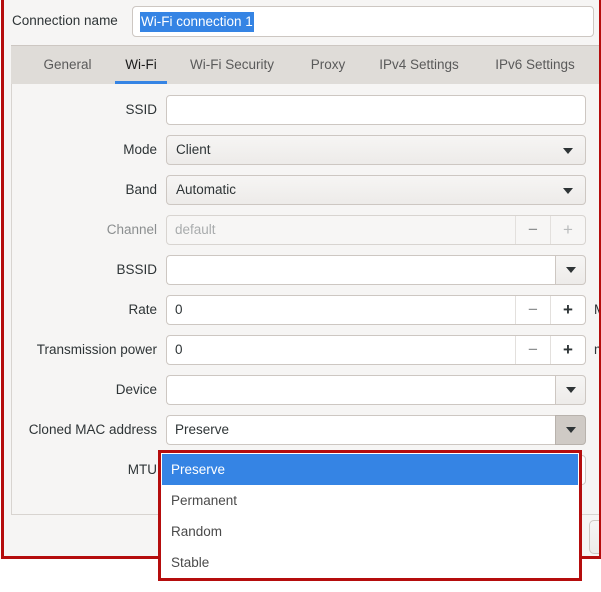 This screenshot has height=592, width=601. I want to click on band-value: Automatic, so click(206, 189).